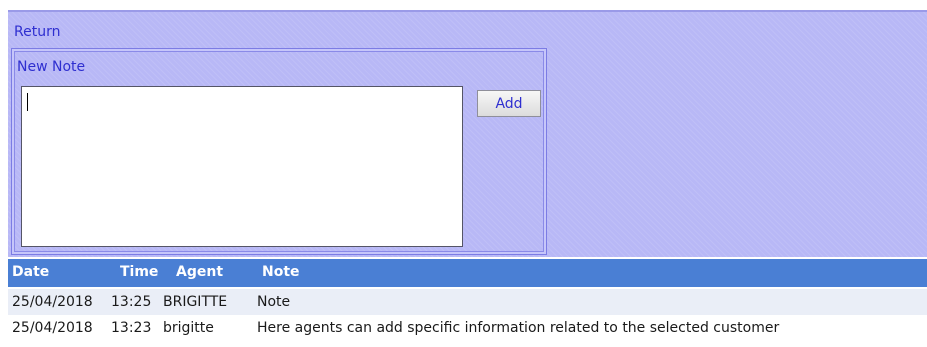 The image size is (927, 347). Describe the element at coordinates (131, 302) in the screenshot. I see `row-time: 13:25` at that location.